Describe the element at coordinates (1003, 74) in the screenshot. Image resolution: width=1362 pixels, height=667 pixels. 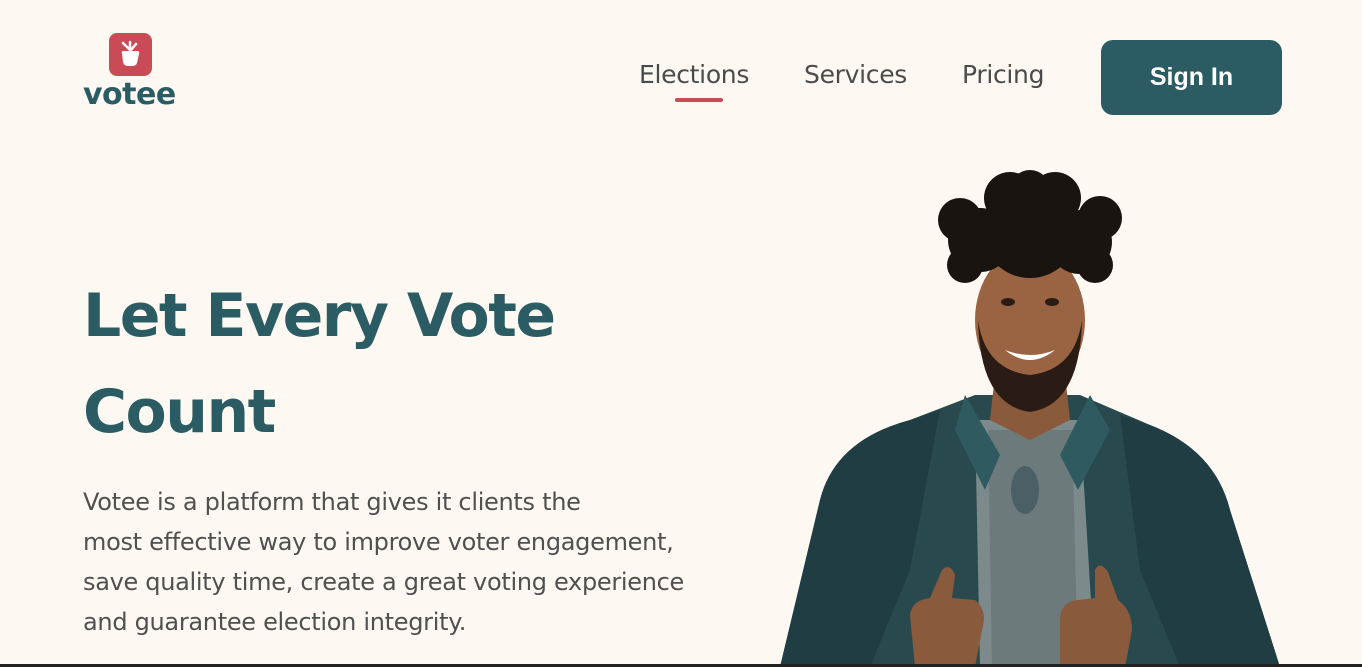
I see `nav-label: Pricing` at that location.